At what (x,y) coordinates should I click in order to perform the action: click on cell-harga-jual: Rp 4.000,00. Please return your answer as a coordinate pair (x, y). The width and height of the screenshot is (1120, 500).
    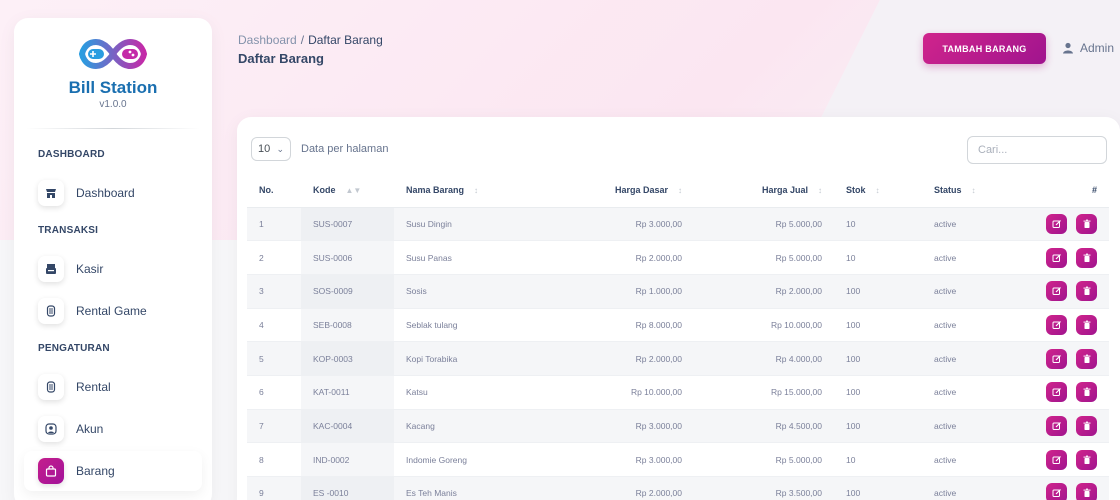
    Looking at the image, I should click on (764, 358).